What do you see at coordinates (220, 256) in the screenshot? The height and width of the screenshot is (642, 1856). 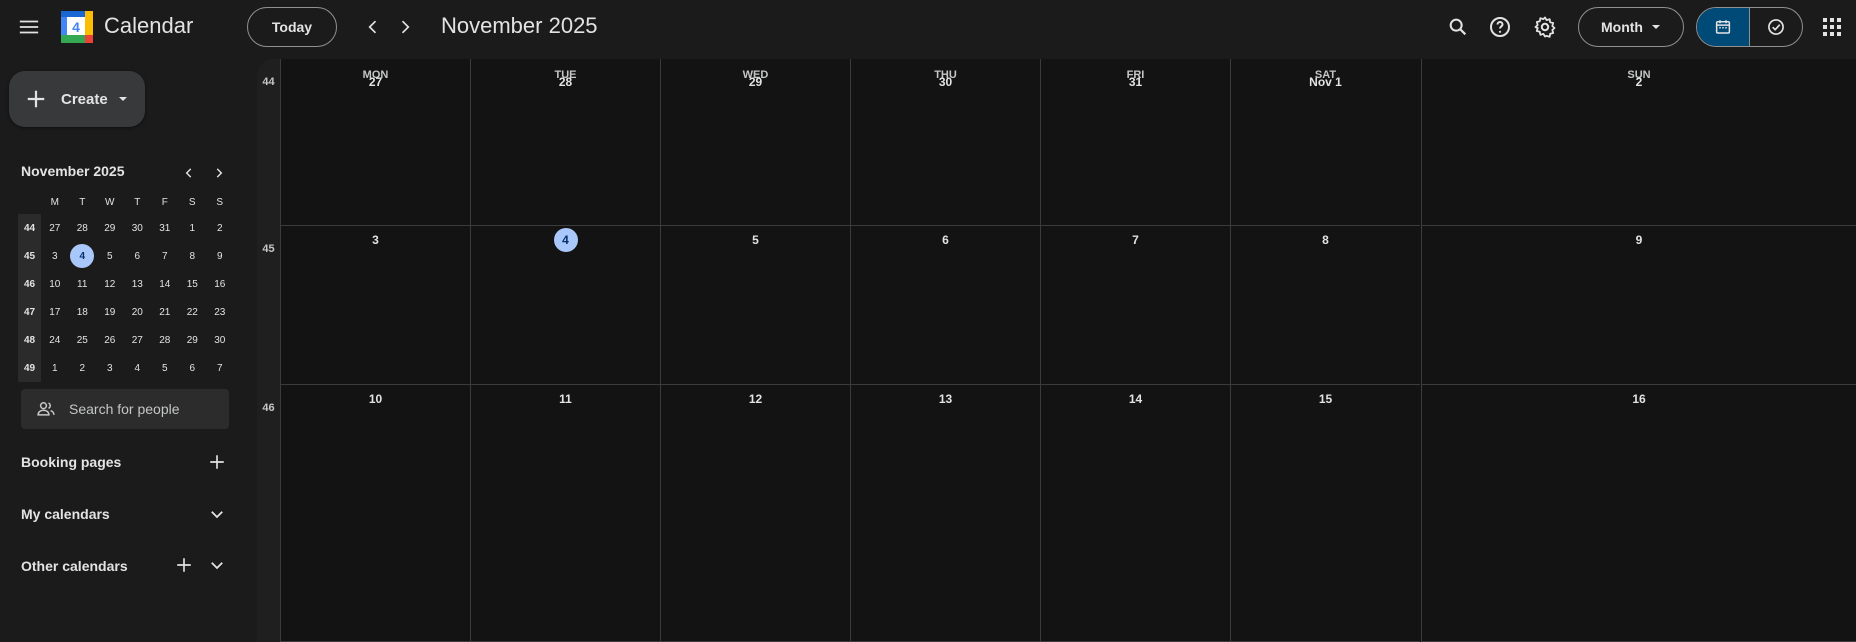 I see `mini-day: 9` at bounding box center [220, 256].